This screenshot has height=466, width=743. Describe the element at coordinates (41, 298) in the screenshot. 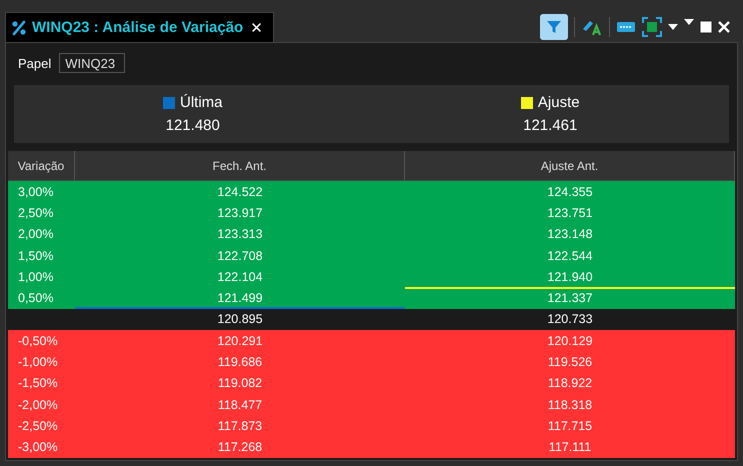

I see `table-cell: 0,50%` at that location.